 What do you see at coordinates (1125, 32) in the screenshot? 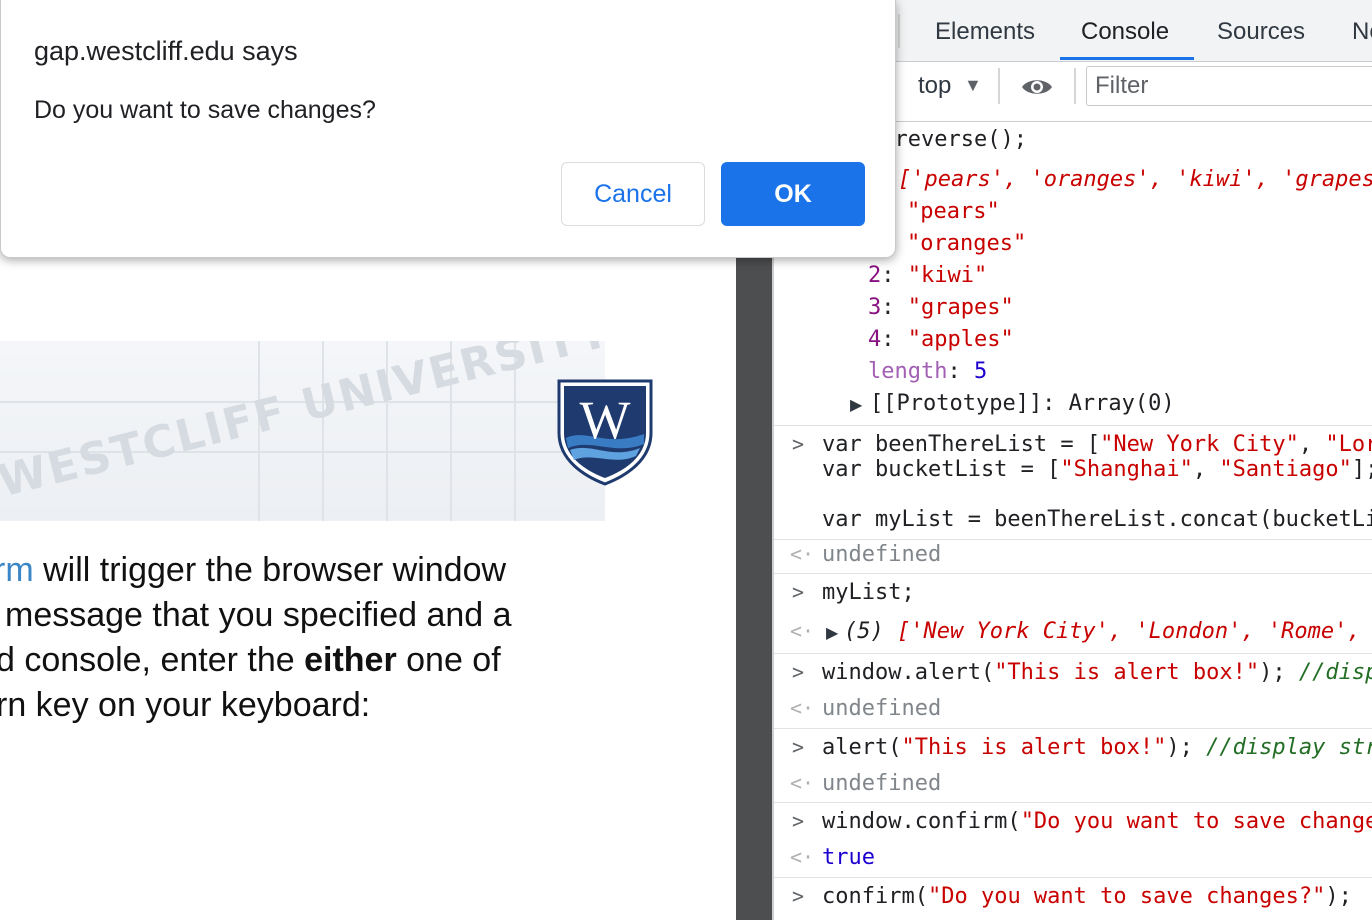
I see `tab-console: Console` at bounding box center [1125, 32].